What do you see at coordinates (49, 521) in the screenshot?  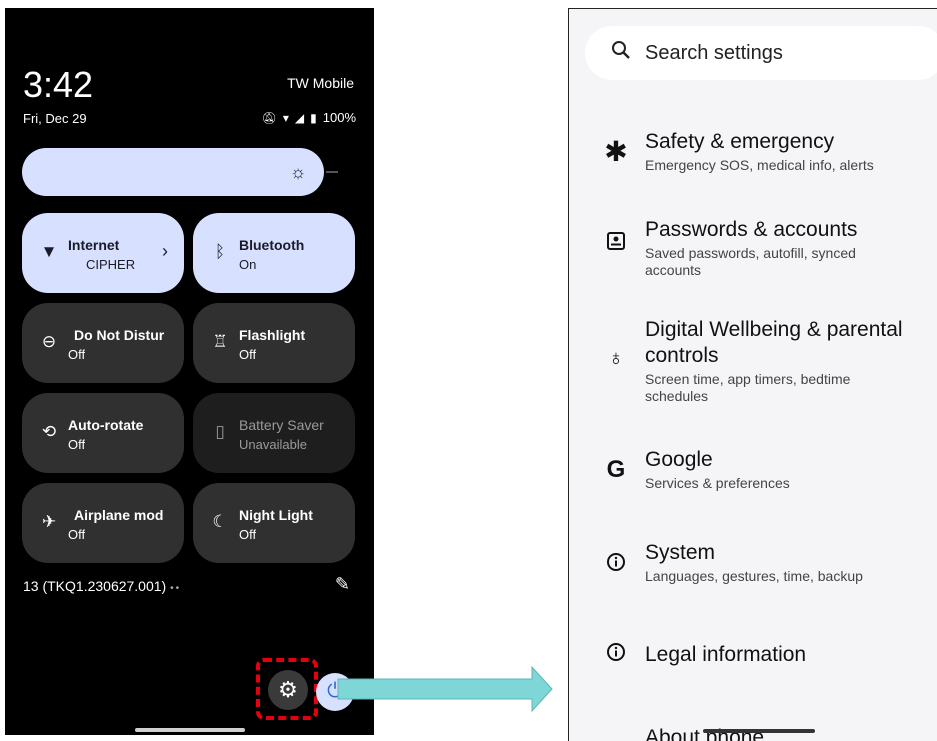 I see `airplane-icon: ✈` at bounding box center [49, 521].